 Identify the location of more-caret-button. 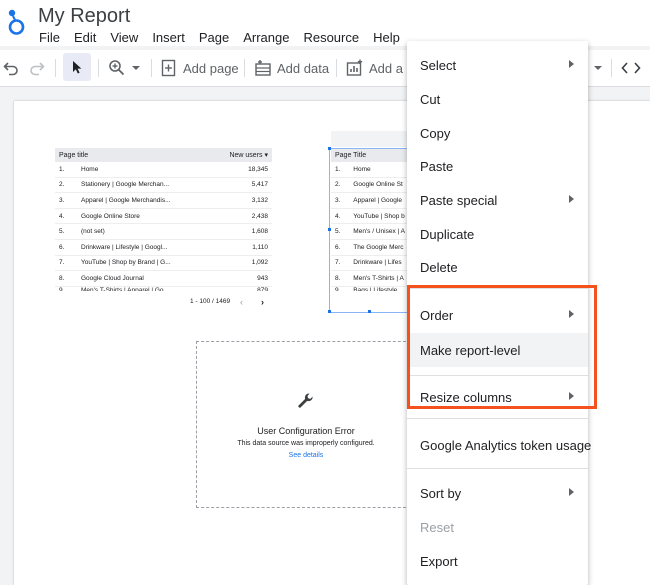
(598, 68).